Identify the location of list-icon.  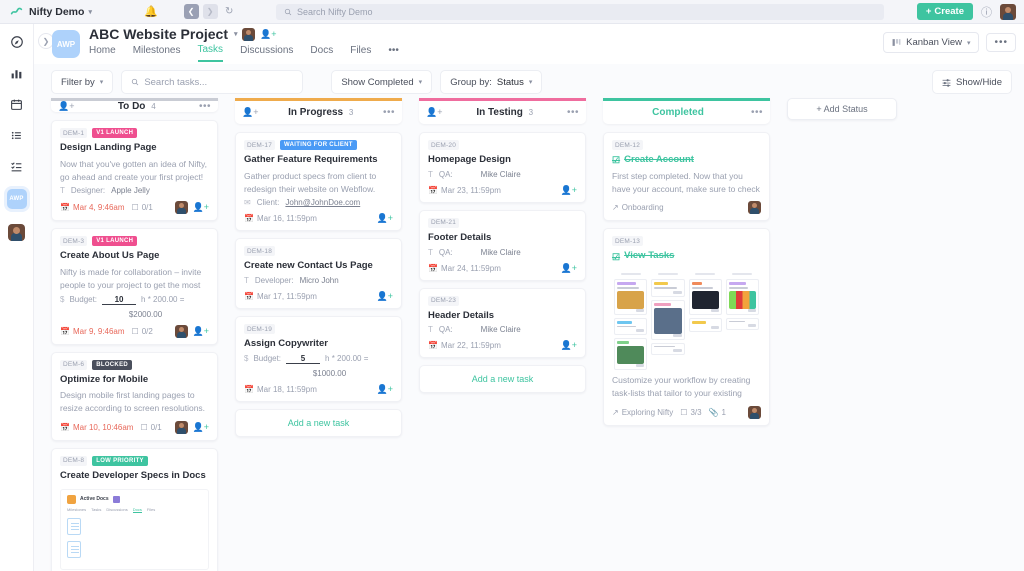
(17, 135).